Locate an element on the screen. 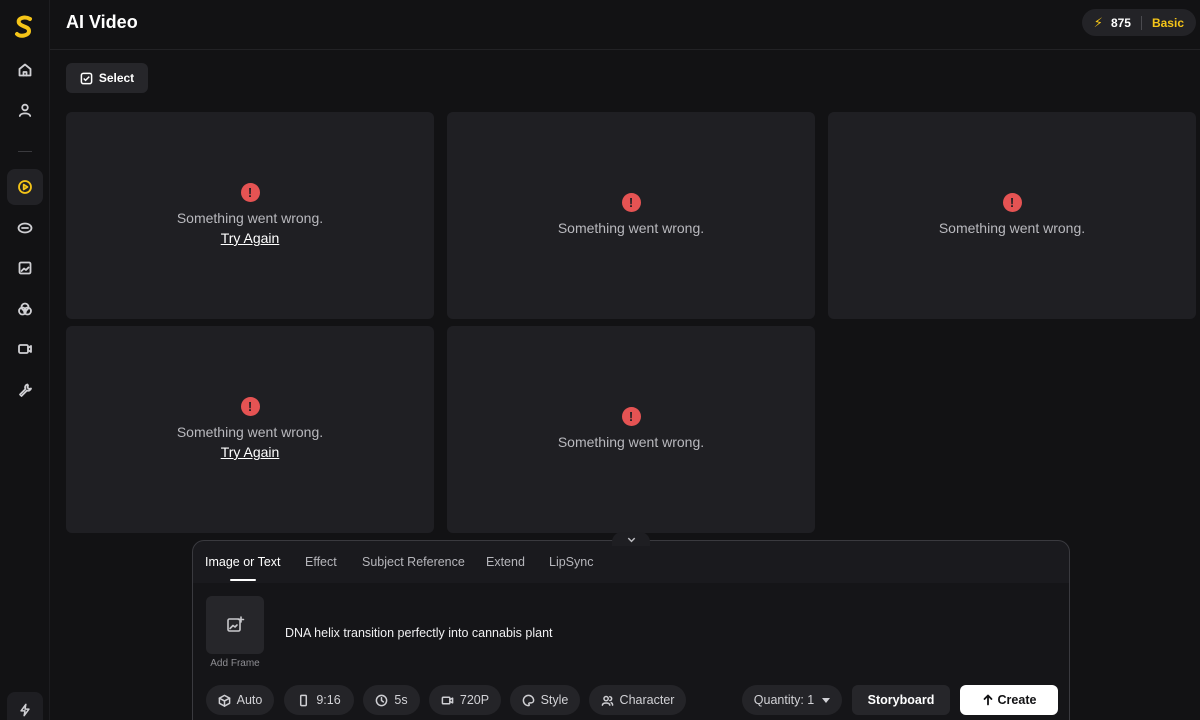 Image resolution: width=1200 pixels, height=720 pixels. add-frame-label: Add Frame is located at coordinates (235, 663).